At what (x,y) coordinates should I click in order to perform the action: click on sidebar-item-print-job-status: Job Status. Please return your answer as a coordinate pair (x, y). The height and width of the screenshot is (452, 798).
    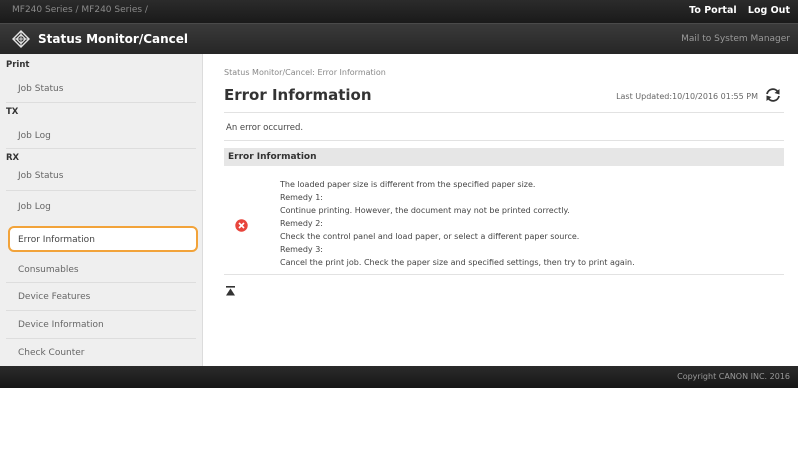
    Looking at the image, I should click on (40, 89).